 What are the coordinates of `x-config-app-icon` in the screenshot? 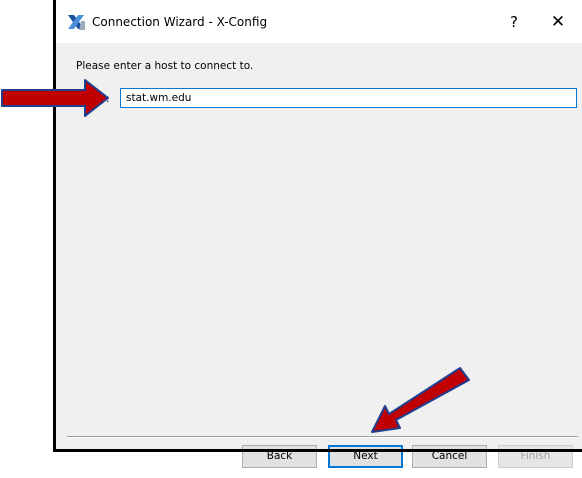 It's located at (76, 22).